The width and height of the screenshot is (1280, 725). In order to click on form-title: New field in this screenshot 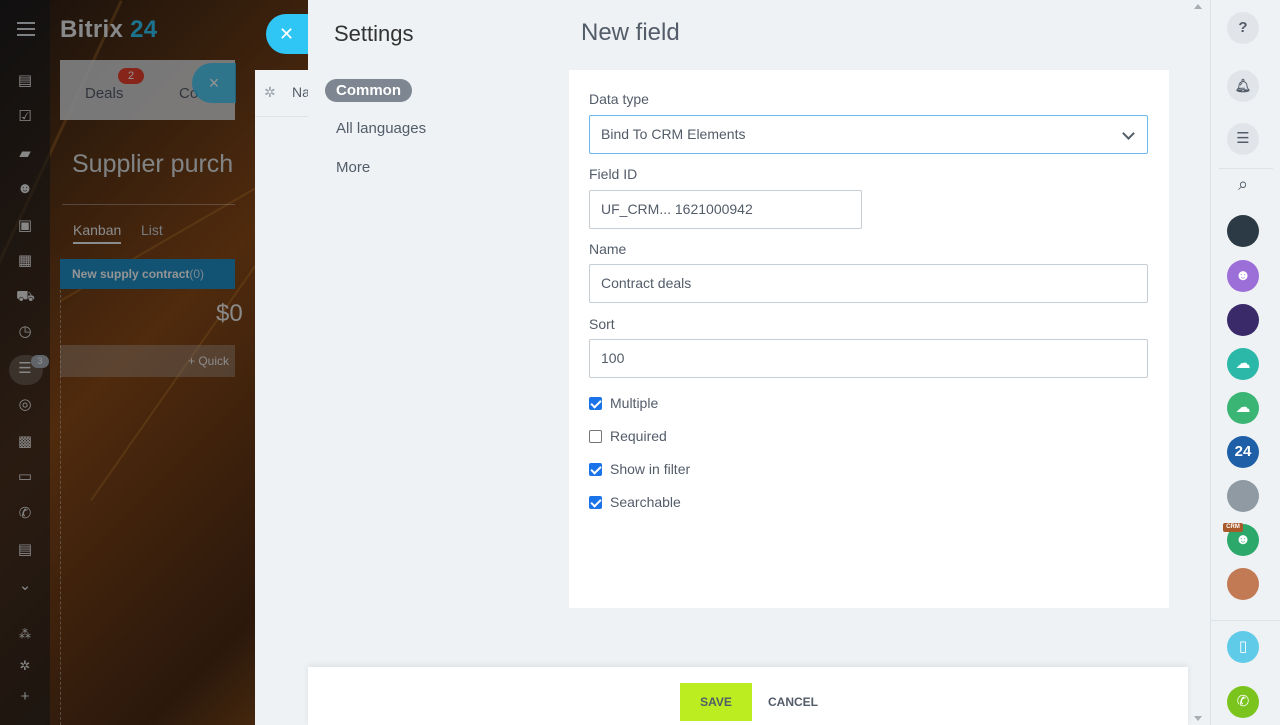, I will do `click(630, 32)`.